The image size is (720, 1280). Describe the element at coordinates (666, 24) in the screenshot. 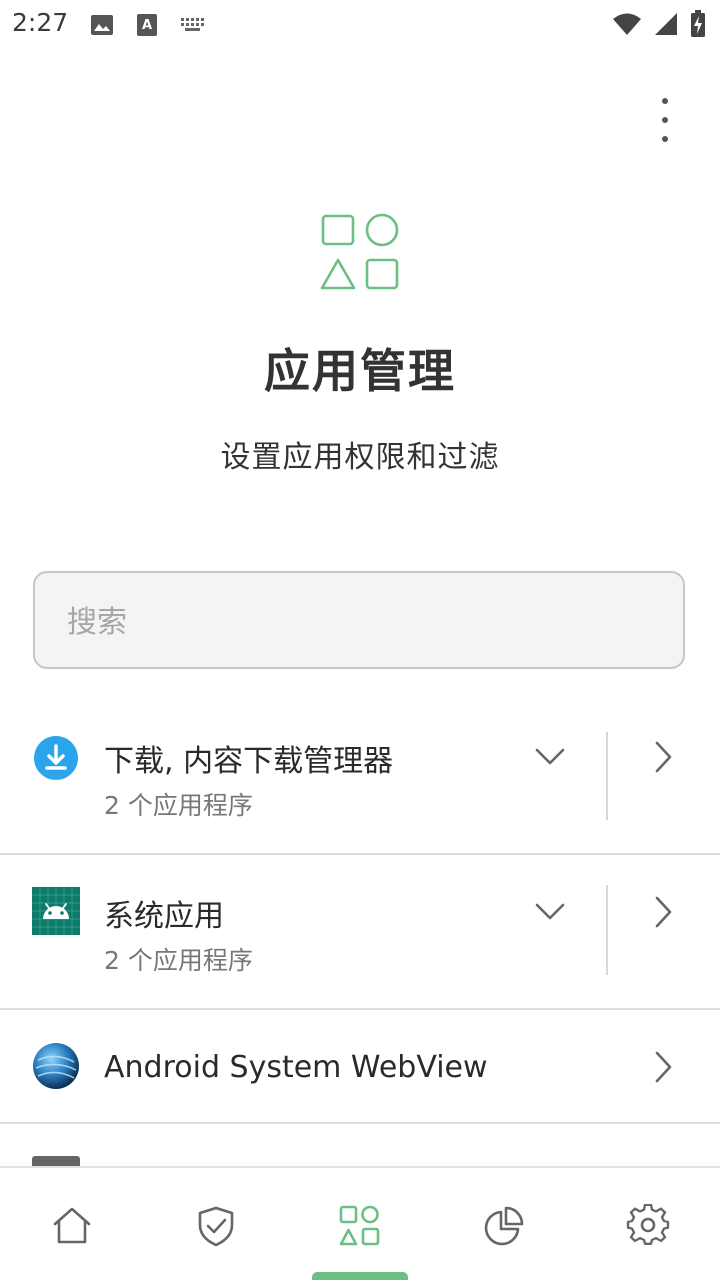

I see `signal-icon` at that location.